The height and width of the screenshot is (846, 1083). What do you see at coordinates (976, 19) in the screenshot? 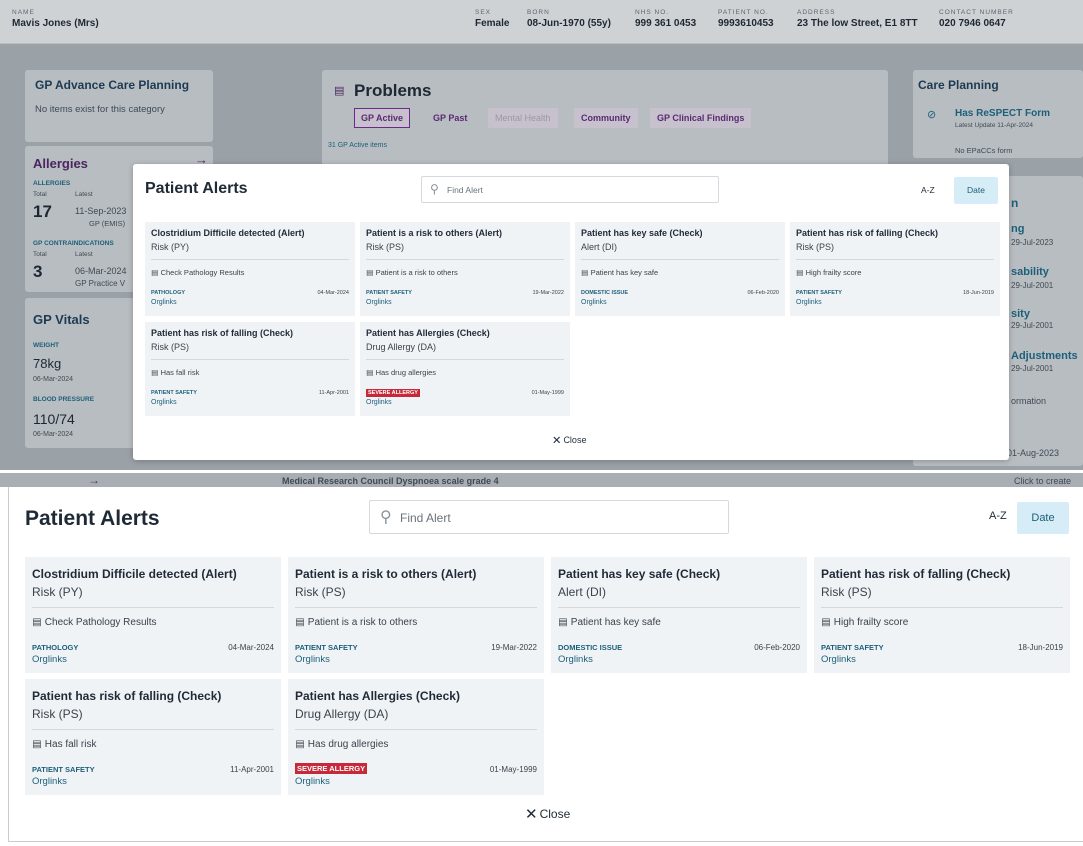
I see `banner-contact: CONTACT NUMBER 020 7946 0647` at bounding box center [976, 19].